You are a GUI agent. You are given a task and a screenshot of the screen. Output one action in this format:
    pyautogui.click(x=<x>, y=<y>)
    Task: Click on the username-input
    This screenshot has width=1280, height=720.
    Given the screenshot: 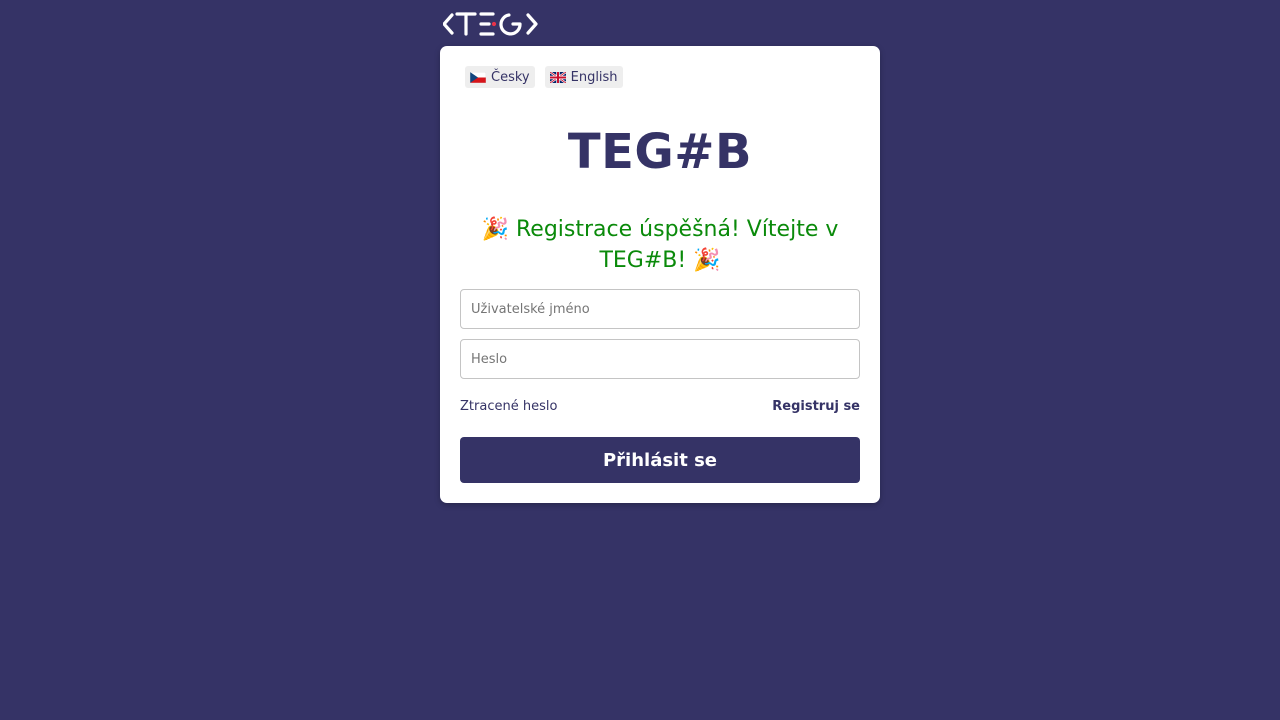 What is the action you would take?
    pyautogui.click(x=660, y=309)
    